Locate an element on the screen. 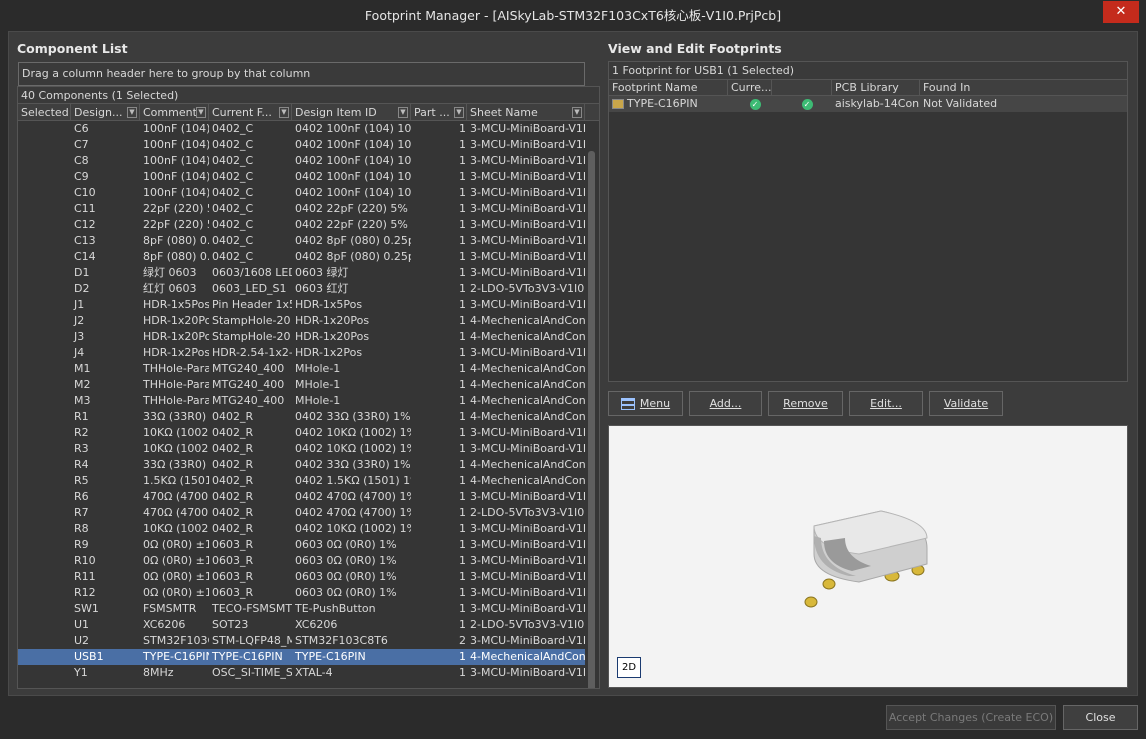 Image resolution: width=1146 pixels, height=739 pixels. col-footprint-name: Footprint Name is located at coordinates (668, 88).